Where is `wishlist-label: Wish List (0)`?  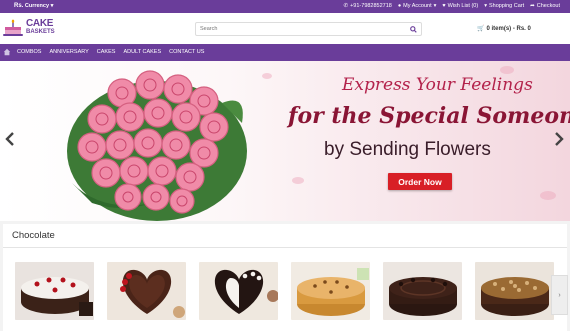
wishlist-label: Wish List (0) is located at coordinates (463, 6).